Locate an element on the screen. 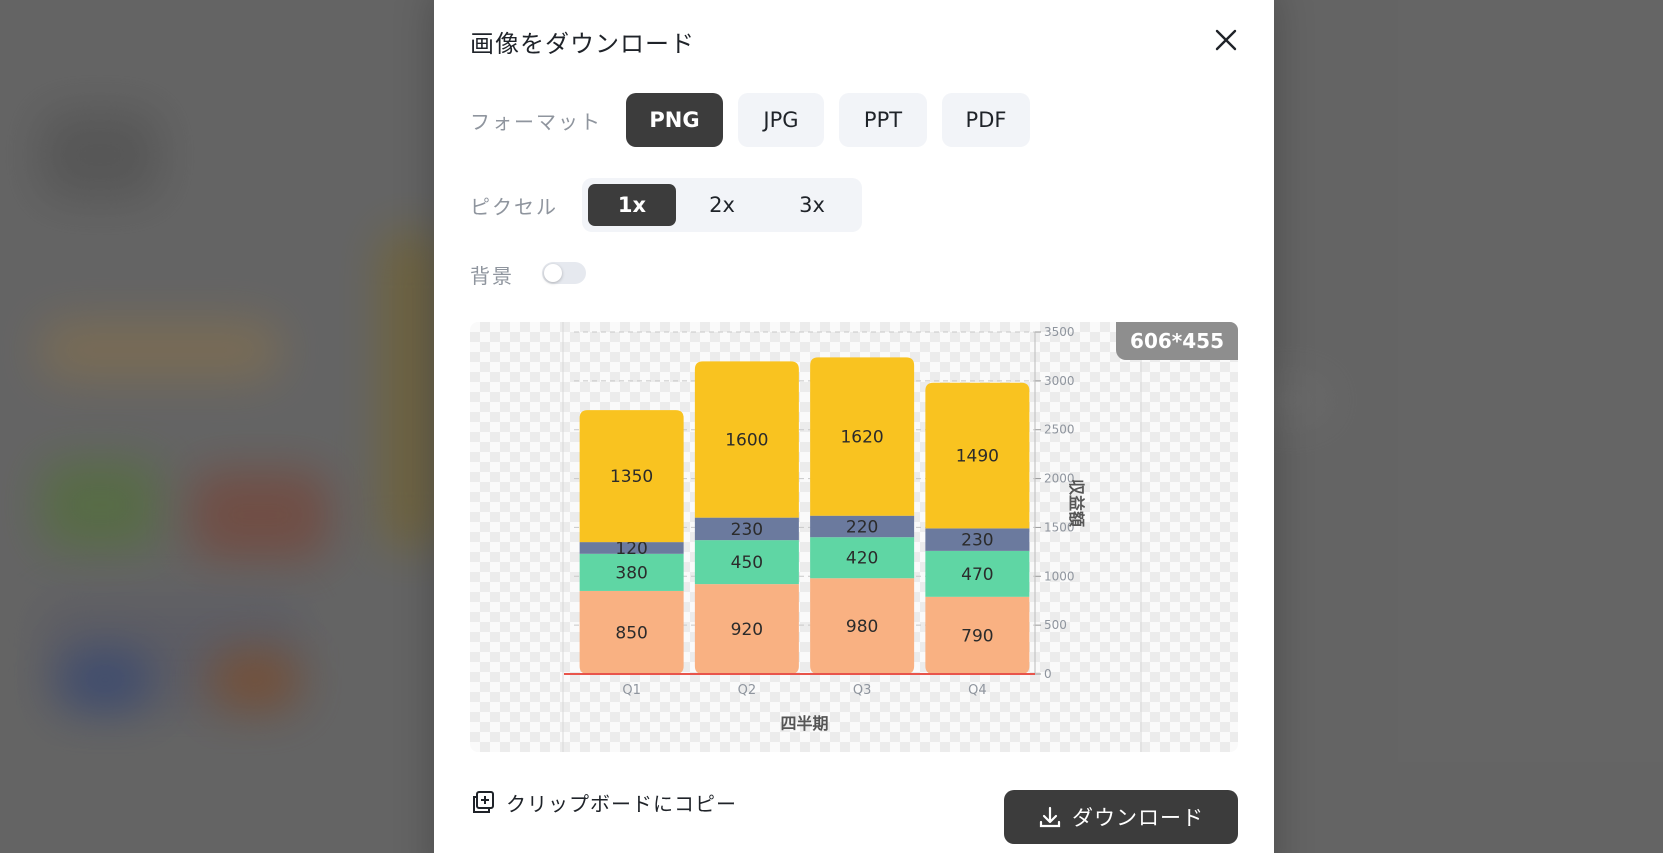 The image size is (1663, 853). bar-value-label: 220 is located at coordinates (862, 527).